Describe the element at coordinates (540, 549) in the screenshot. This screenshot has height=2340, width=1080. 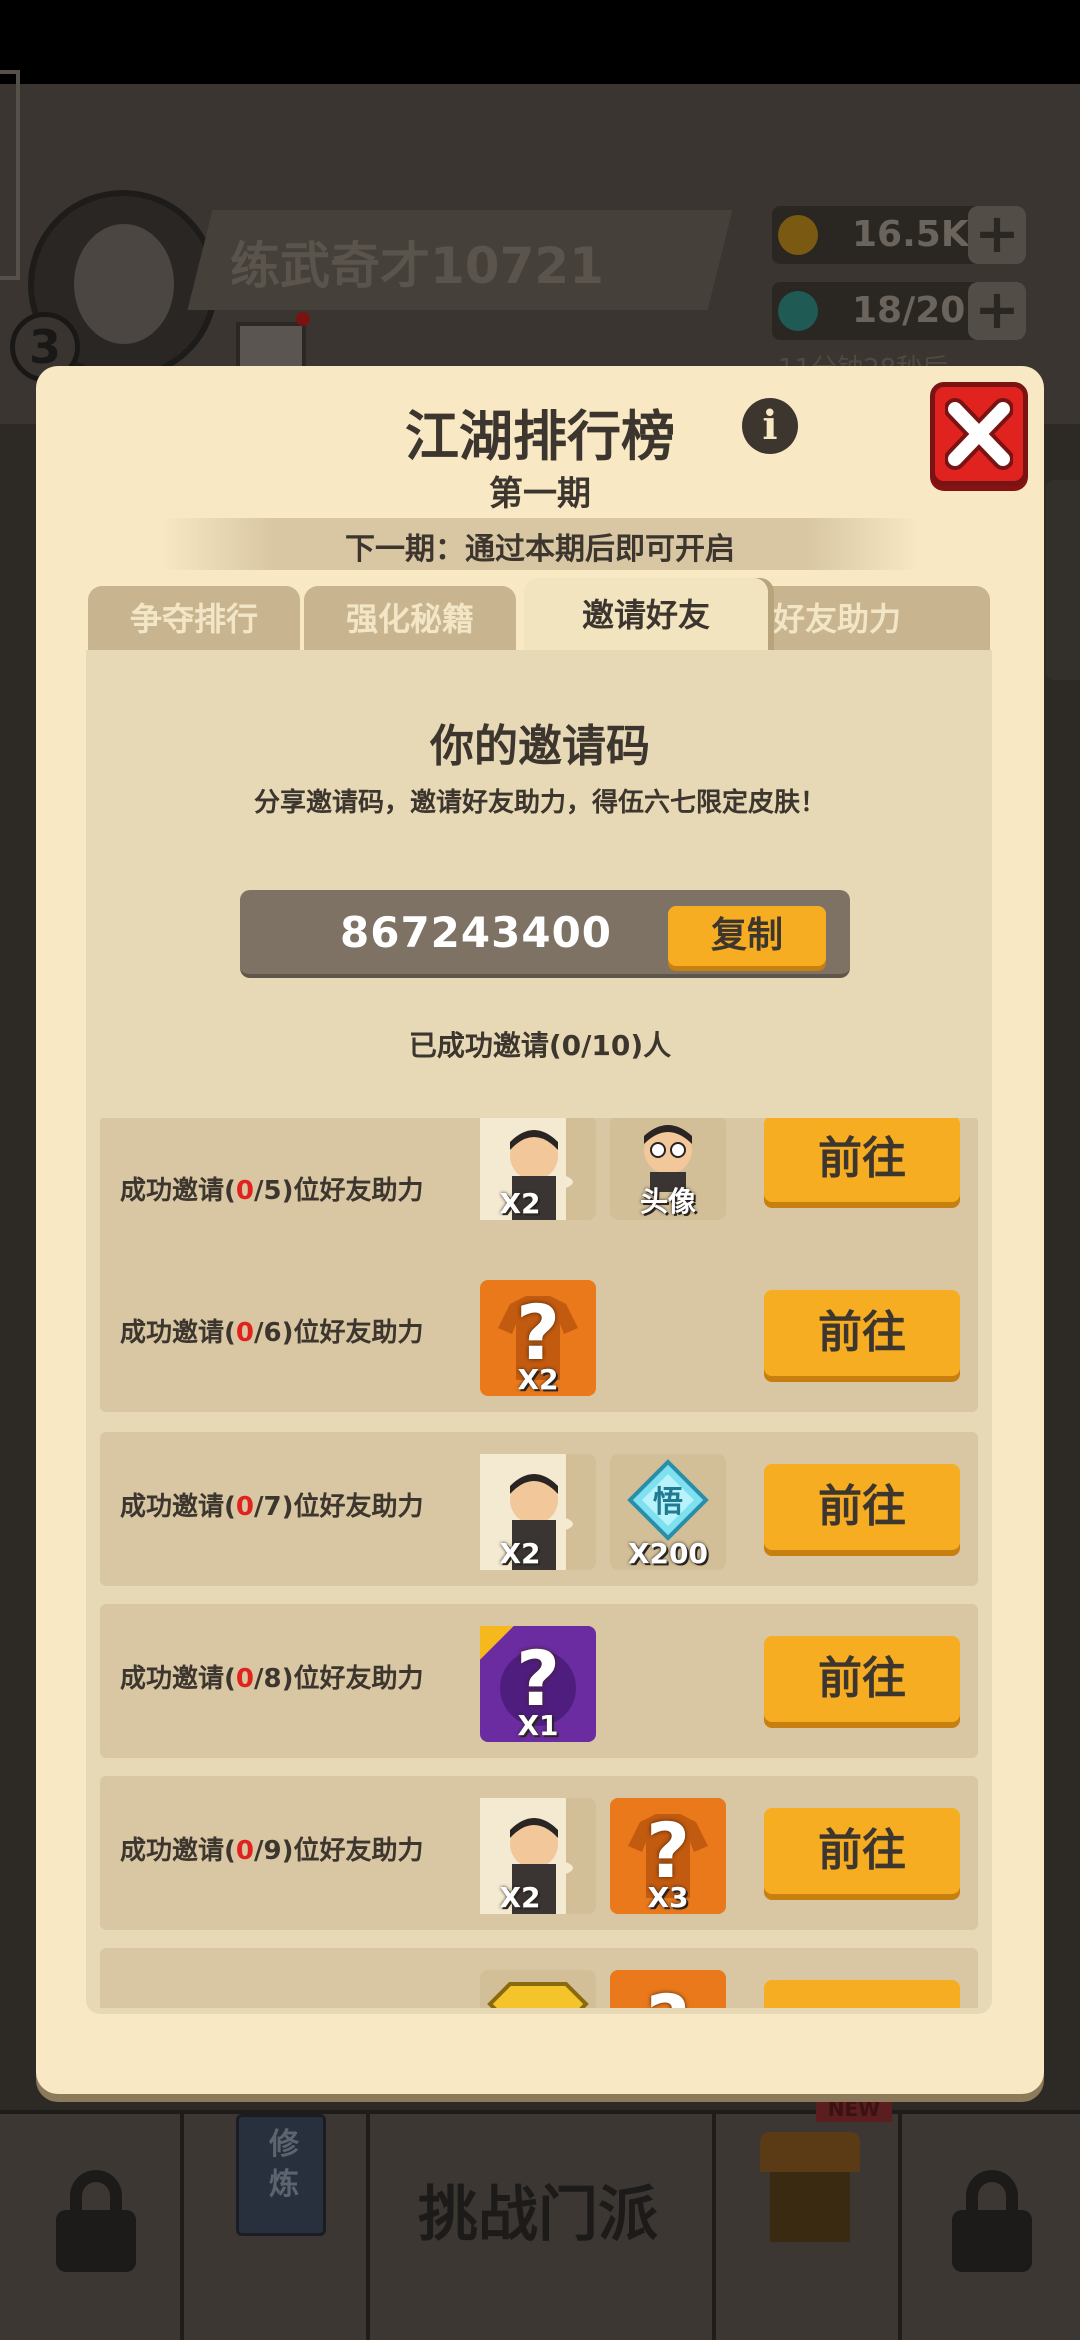
I see `next-period-text: 下一期：通过本期后即可开启` at that location.